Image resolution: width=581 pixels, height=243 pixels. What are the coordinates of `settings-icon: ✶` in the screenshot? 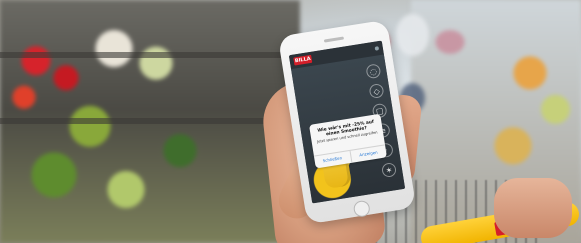 It's located at (389, 170).